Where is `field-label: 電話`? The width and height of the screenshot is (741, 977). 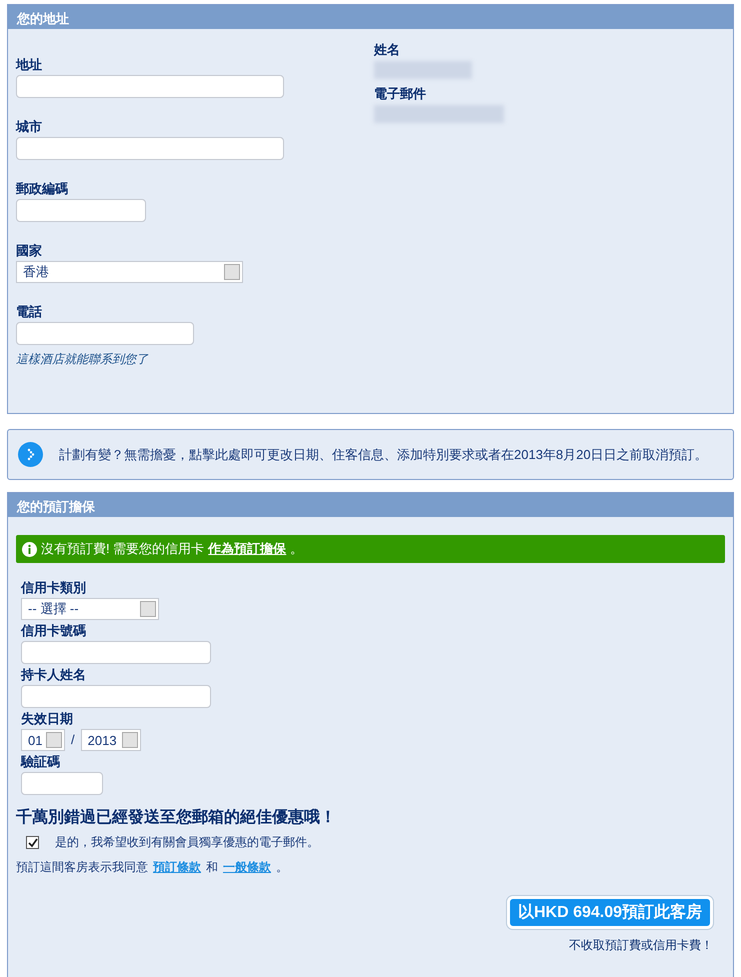 field-label: 電話 is located at coordinates (29, 312).